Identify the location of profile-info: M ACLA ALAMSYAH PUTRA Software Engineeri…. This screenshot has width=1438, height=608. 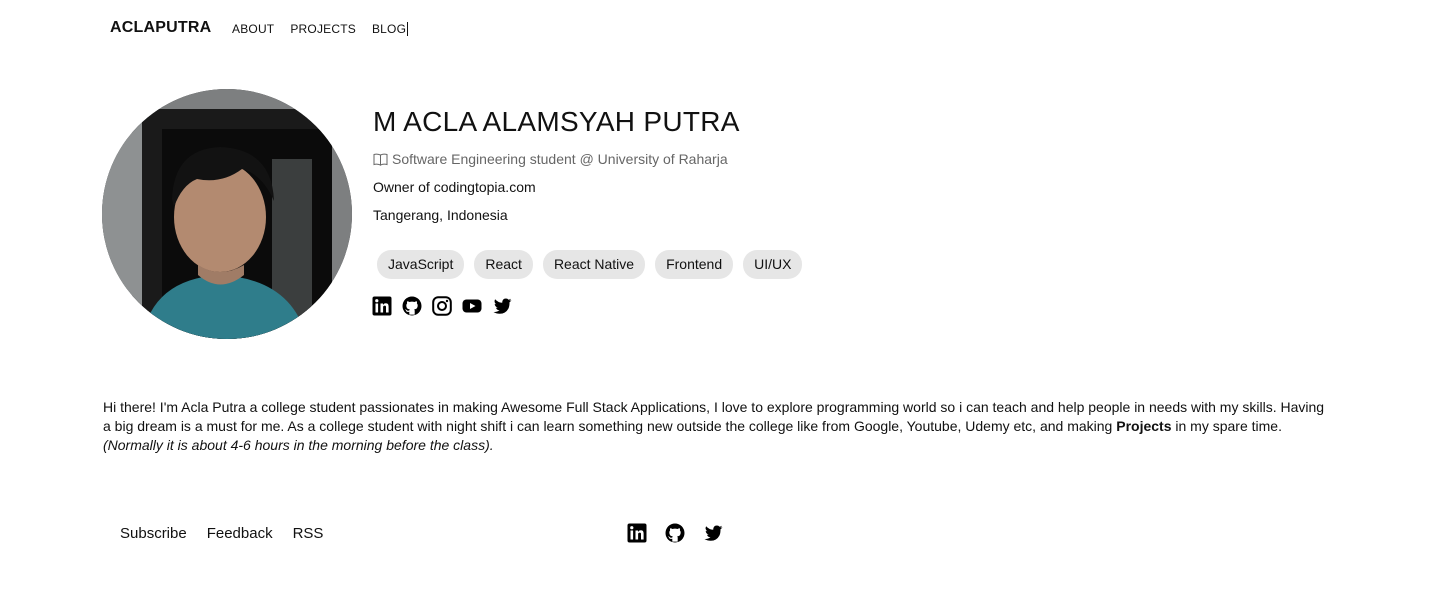
(556, 163).